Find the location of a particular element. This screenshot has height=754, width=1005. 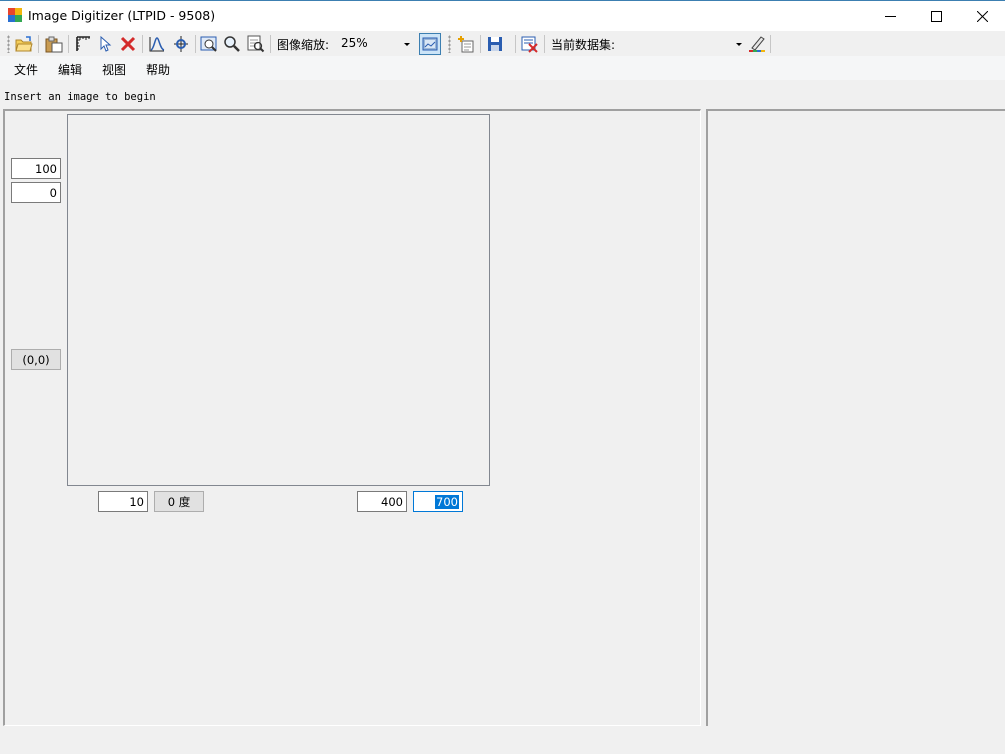

menu-file: 文件 is located at coordinates (26, 69).